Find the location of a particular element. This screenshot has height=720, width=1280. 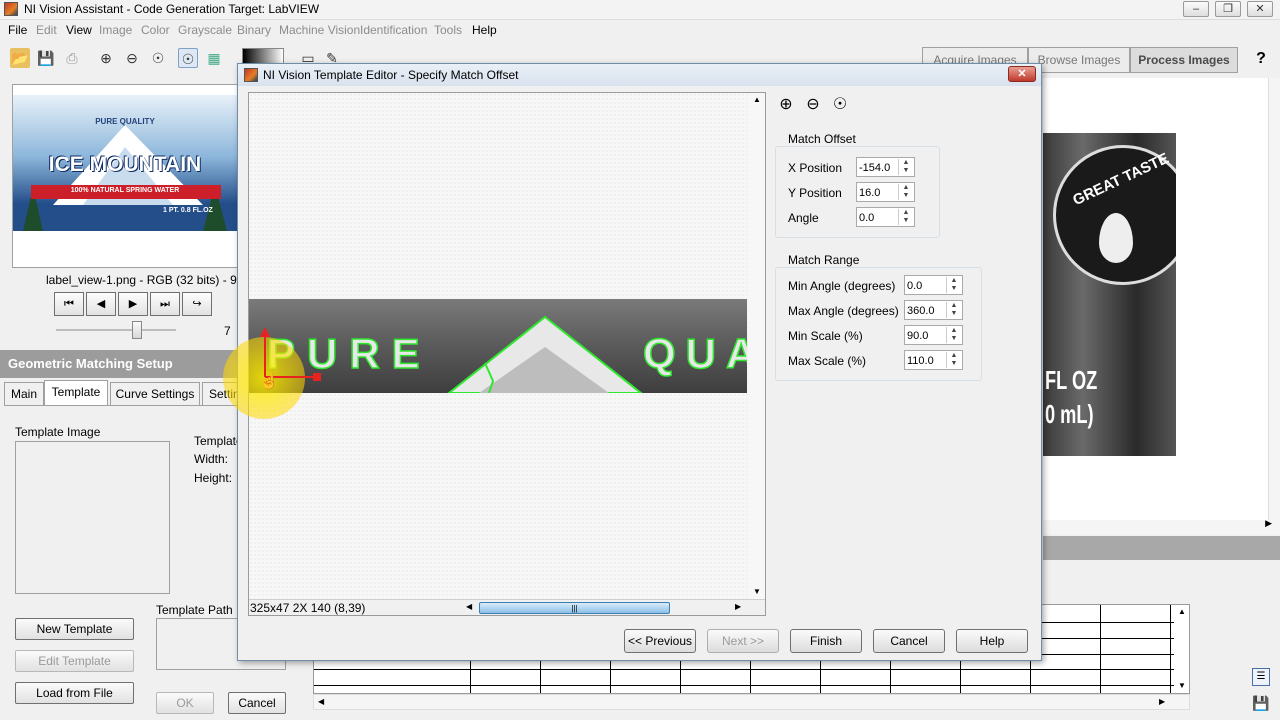

canvas-scroll-right-icon: ▶ is located at coordinates (738, 606).